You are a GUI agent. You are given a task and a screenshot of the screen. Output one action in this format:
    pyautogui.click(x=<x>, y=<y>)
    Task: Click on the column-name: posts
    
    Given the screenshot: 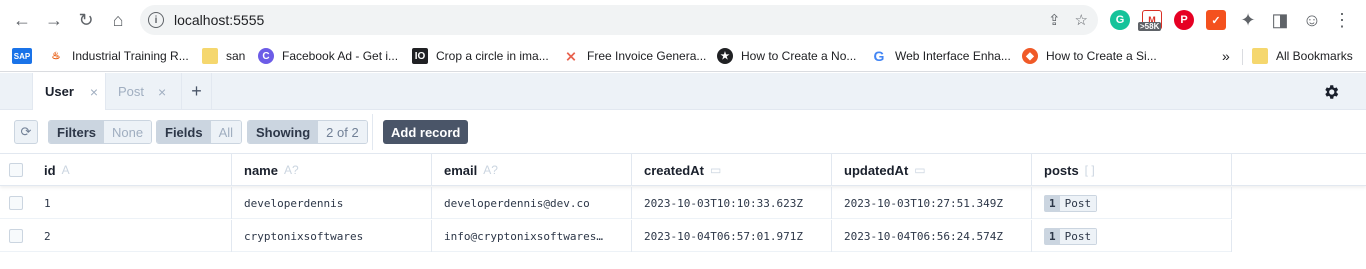 What is the action you would take?
    pyautogui.click(x=1061, y=170)
    